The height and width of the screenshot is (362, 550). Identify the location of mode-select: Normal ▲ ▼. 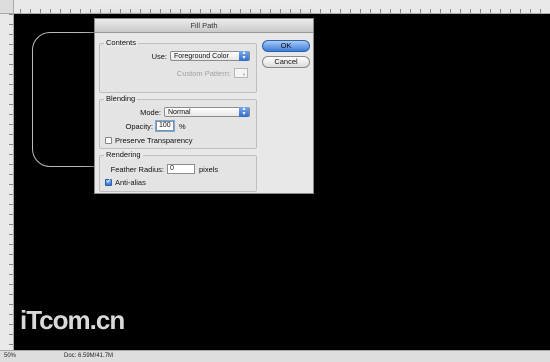
(207, 112).